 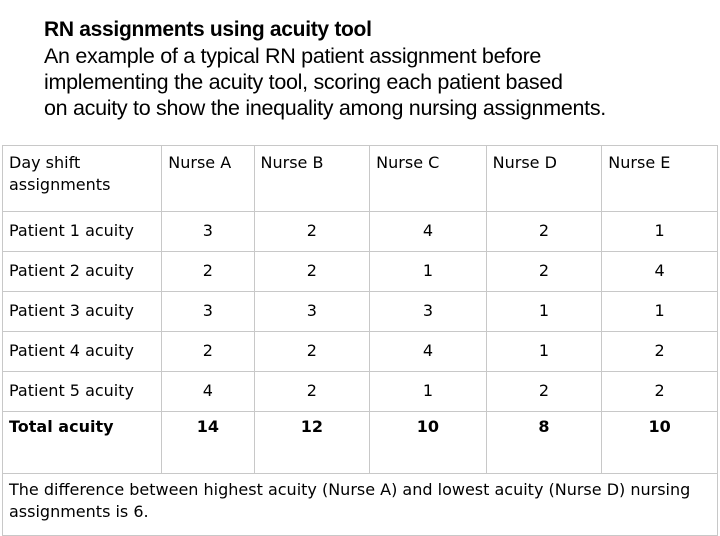 I want to click on table-row: Patient 5 acuity 4 2 1 2 2, so click(x=359, y=391).